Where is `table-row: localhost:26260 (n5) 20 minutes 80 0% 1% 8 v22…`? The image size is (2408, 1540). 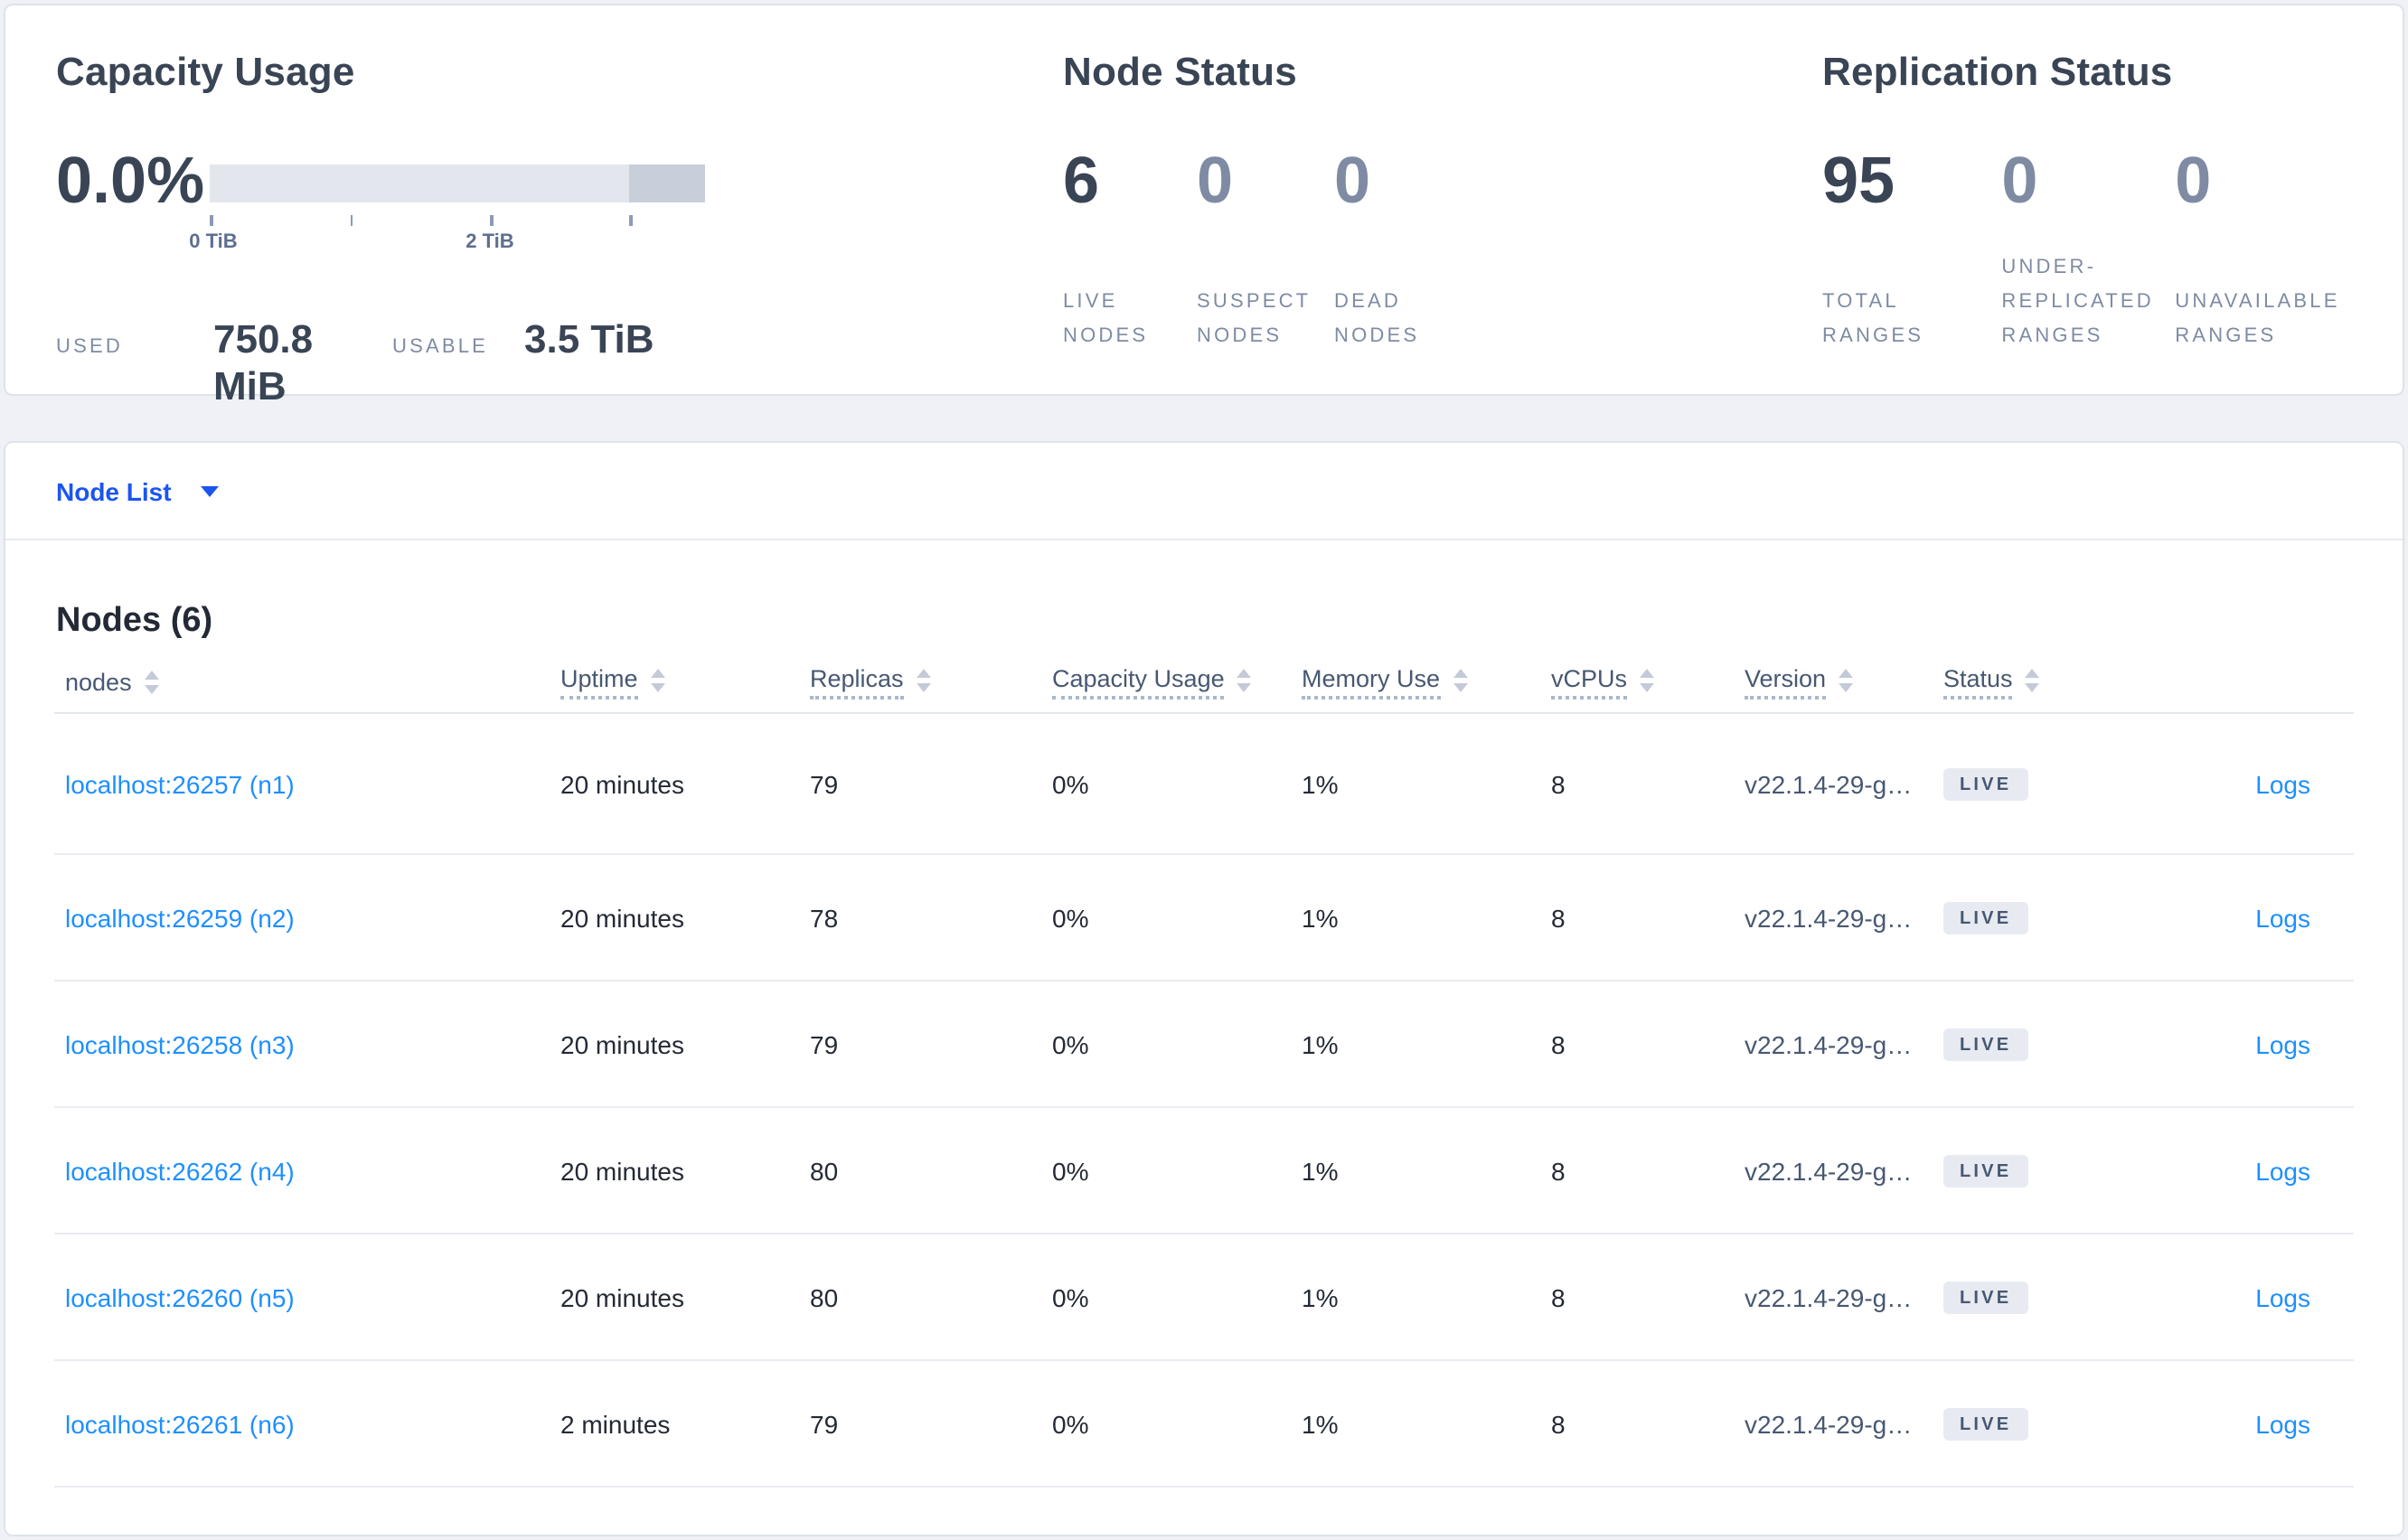
table-row: localhost:26260 (n5) 20 minutes 80 0% 1% 8 v22… is located at coordinates (1204, 1298).